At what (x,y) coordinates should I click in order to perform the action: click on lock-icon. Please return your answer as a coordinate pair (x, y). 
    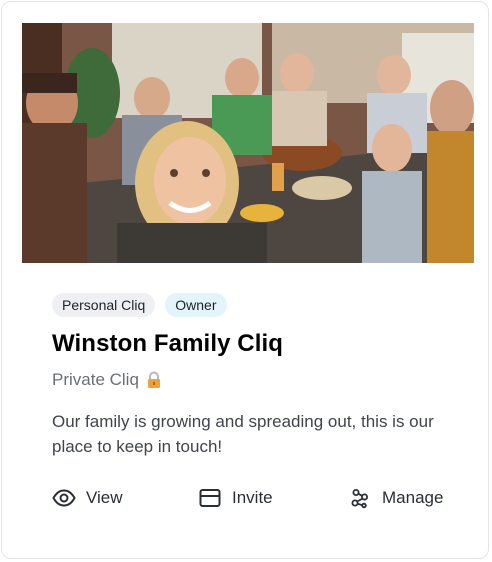
    Looking at the image, I should click on (153, 379).